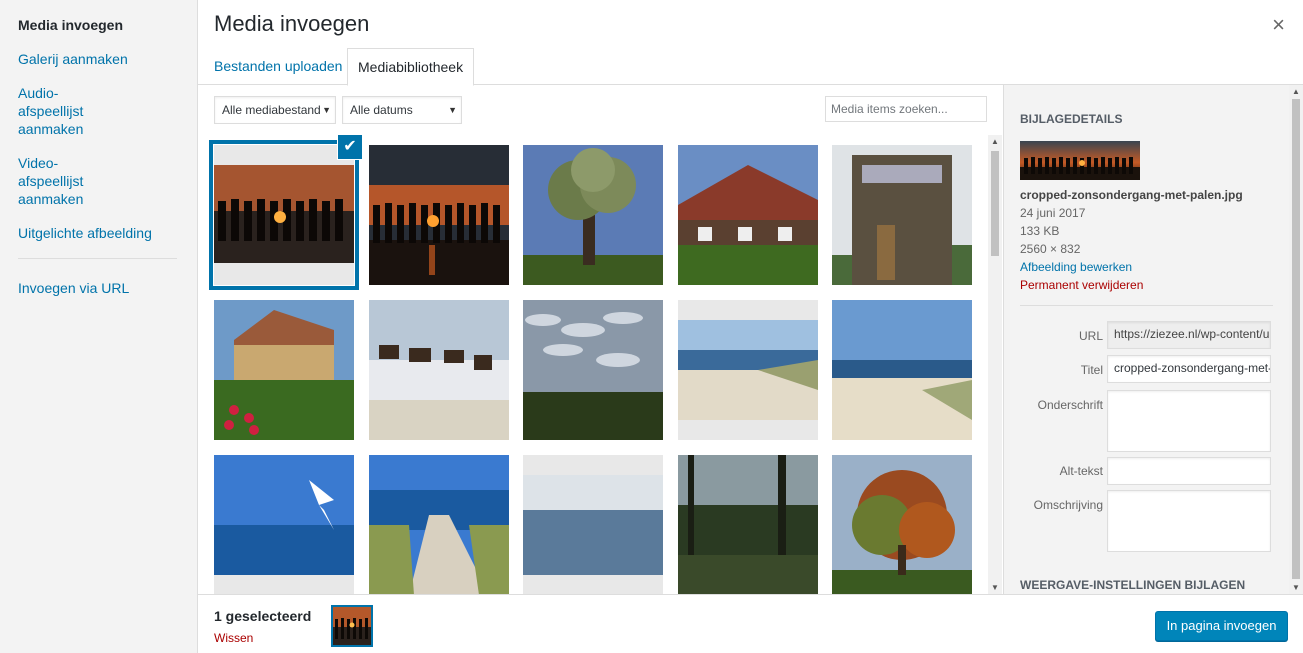 Image resolution: width=1303 pixels, height=653 pixels. Describe the element at coordinates (1189, 521) in the screenshot. I see `description-textarea` at that location.